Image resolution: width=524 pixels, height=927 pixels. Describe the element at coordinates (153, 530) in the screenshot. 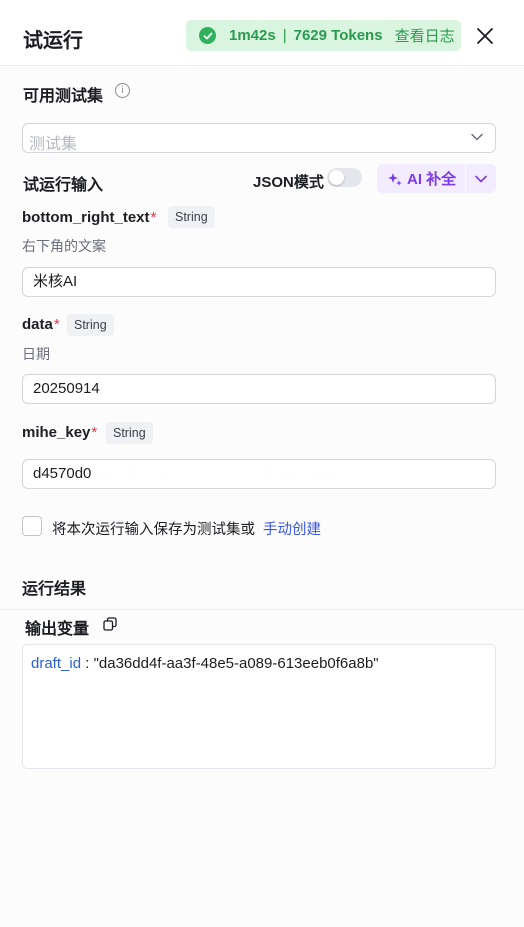

I see `save-testset-text: 将本次运行输入保存为测试集或` at that location.